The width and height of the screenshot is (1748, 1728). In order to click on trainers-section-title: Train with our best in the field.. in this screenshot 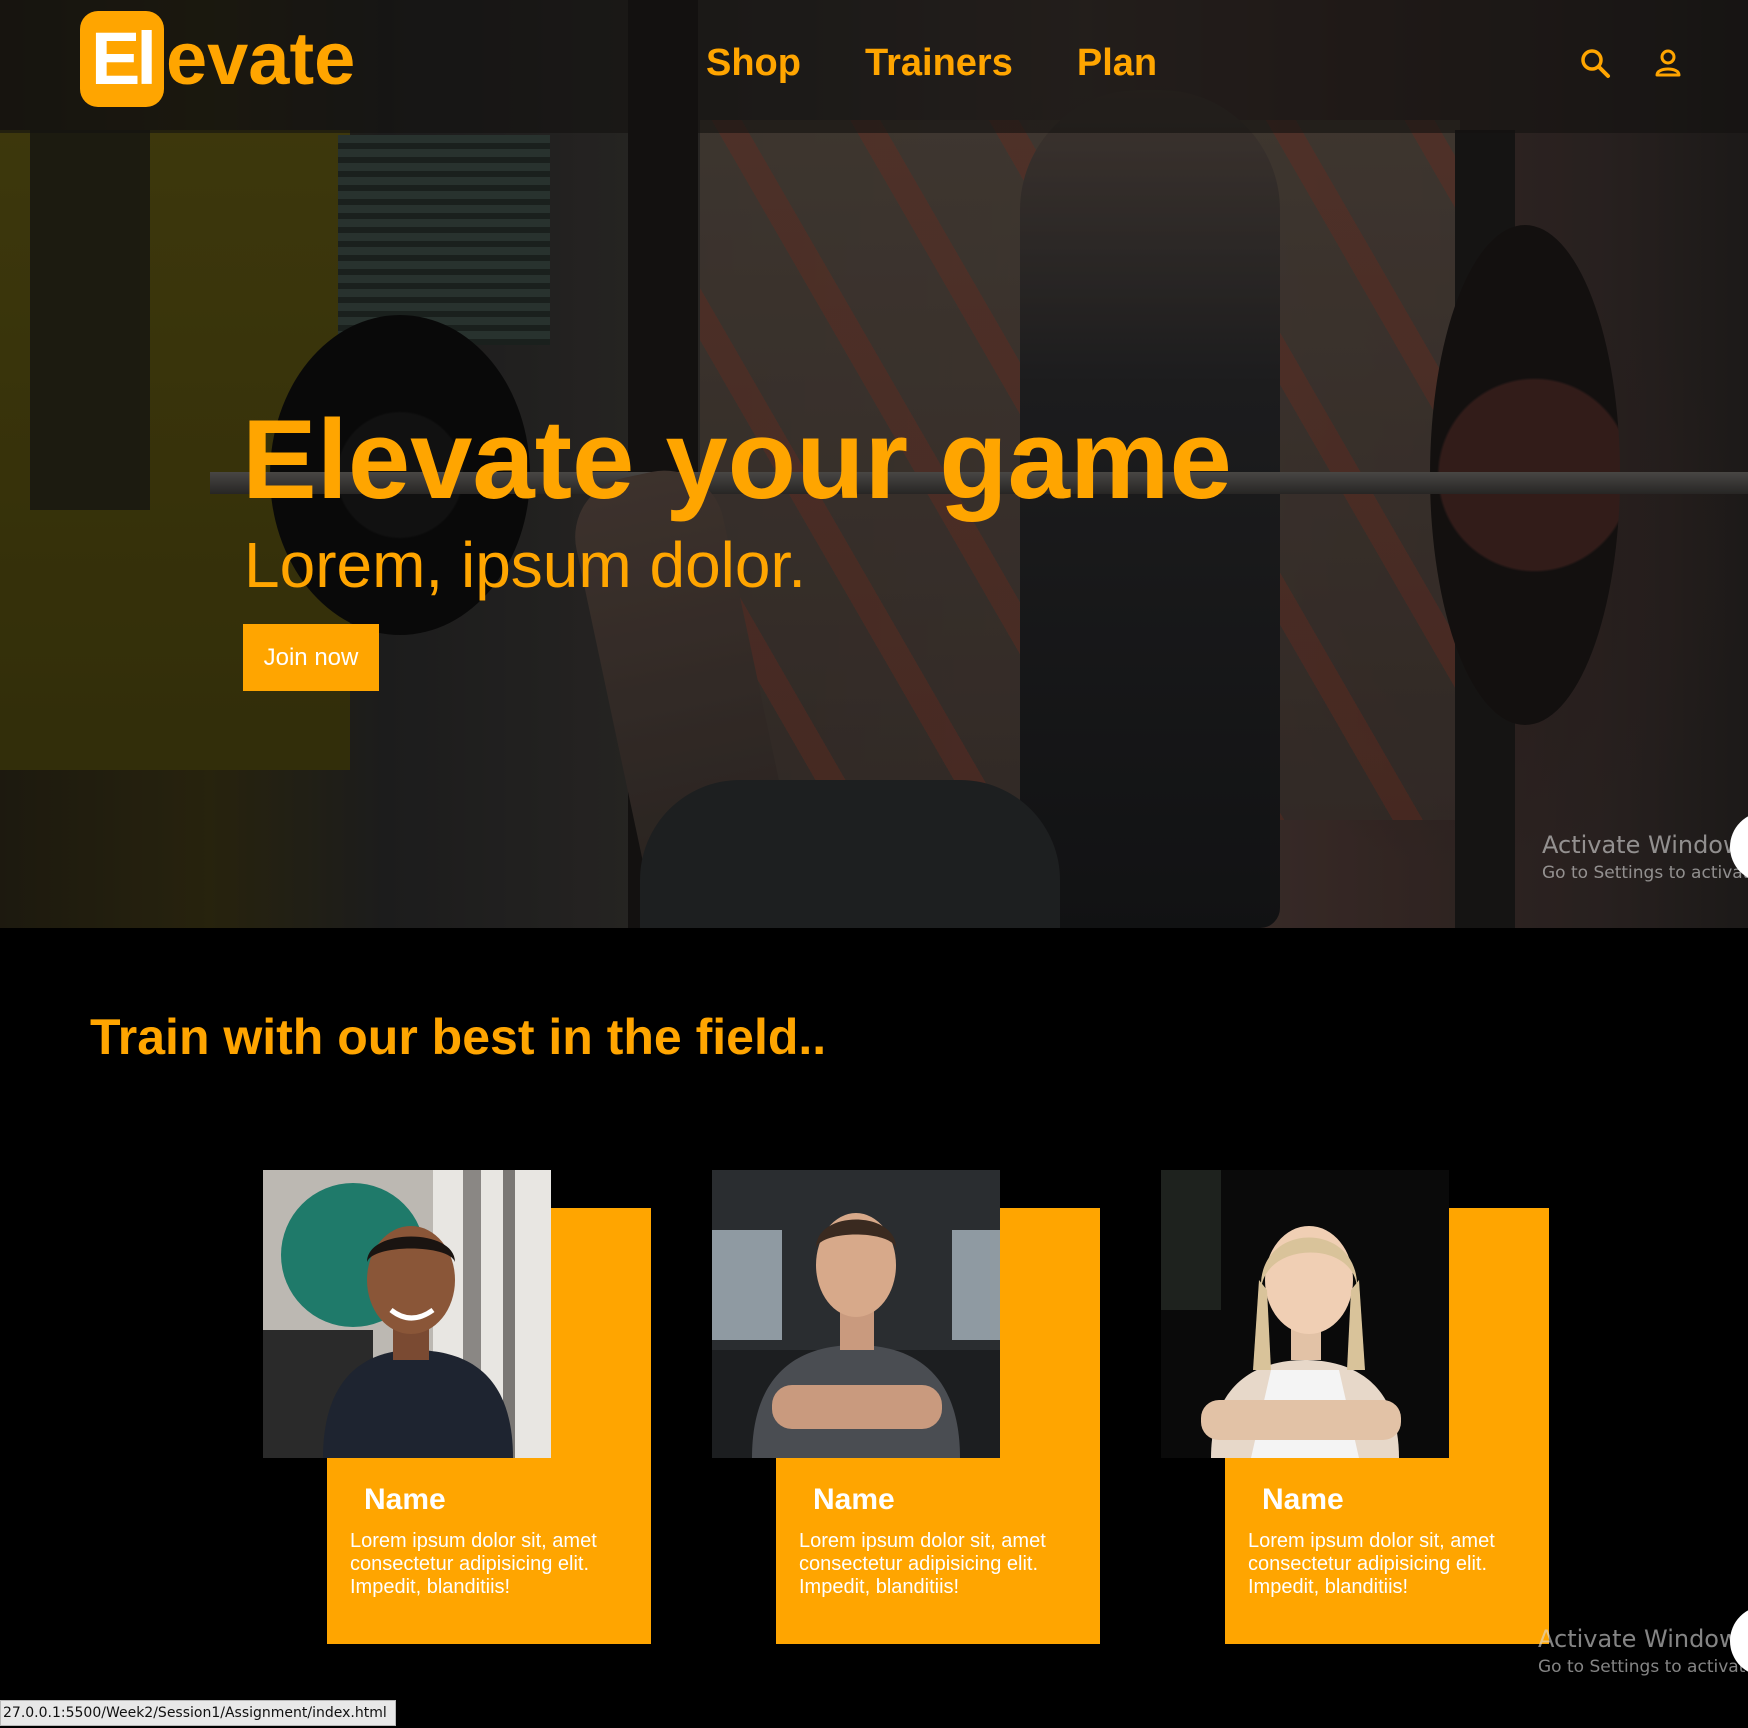, I will do `click(458, 1037)`.